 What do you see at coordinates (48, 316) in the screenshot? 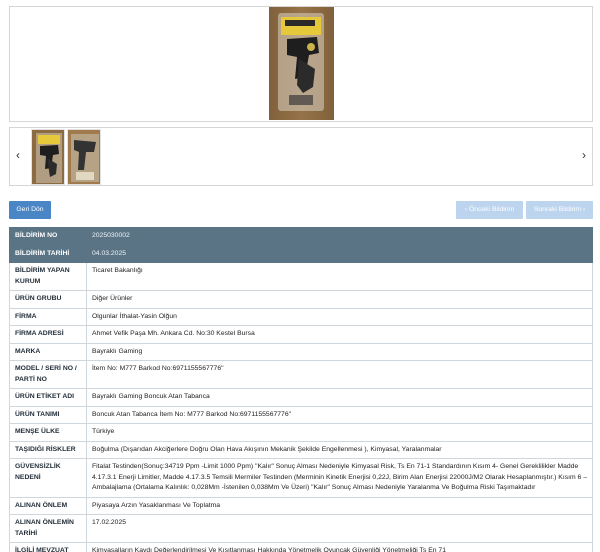
I see `field-label-company: FİRMA` at bounding box center [48, 316].